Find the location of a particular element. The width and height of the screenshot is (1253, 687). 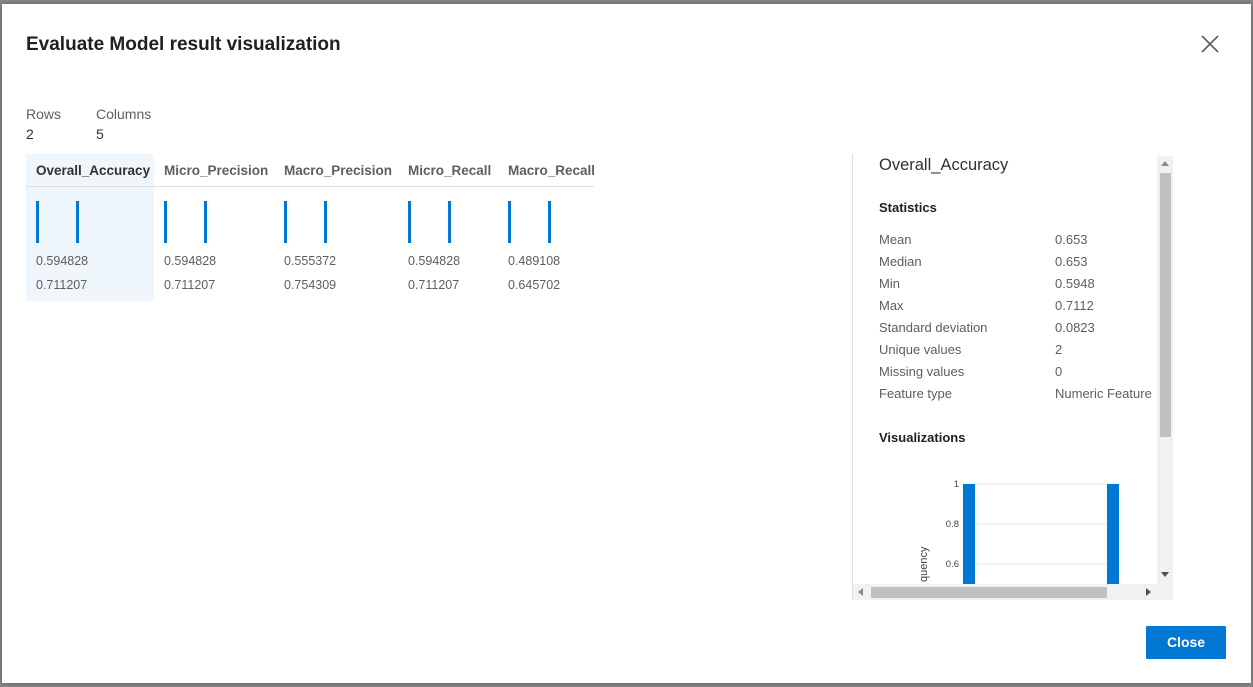

table-cell: 0.754309 is located at coordinates (310, 285).